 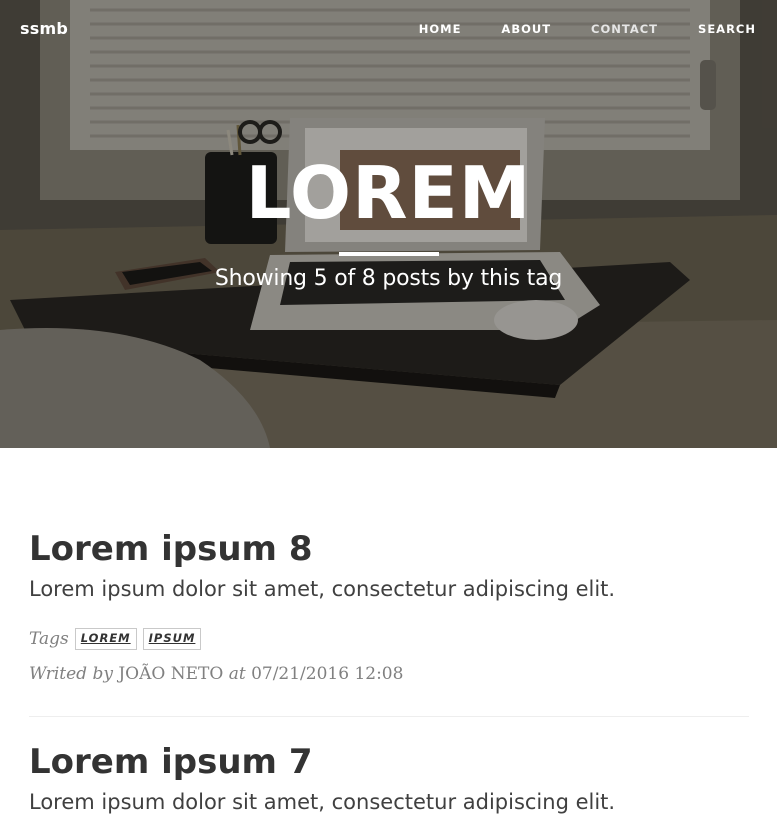 I want to click on nav-search-link: SEARCH, so click(x=727, y=29).